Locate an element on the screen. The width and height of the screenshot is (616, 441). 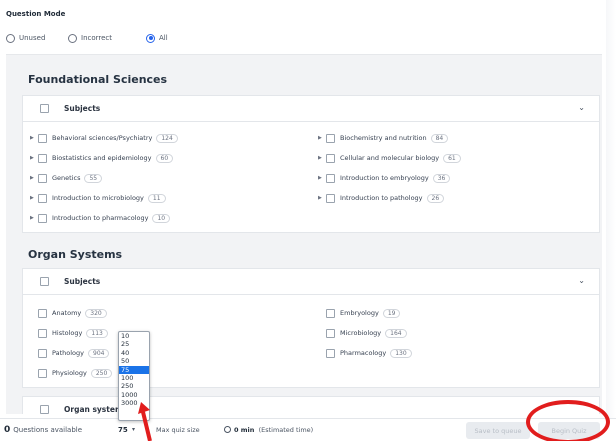
list-item: Microbiology 164 is located at coordinates (366, 333).